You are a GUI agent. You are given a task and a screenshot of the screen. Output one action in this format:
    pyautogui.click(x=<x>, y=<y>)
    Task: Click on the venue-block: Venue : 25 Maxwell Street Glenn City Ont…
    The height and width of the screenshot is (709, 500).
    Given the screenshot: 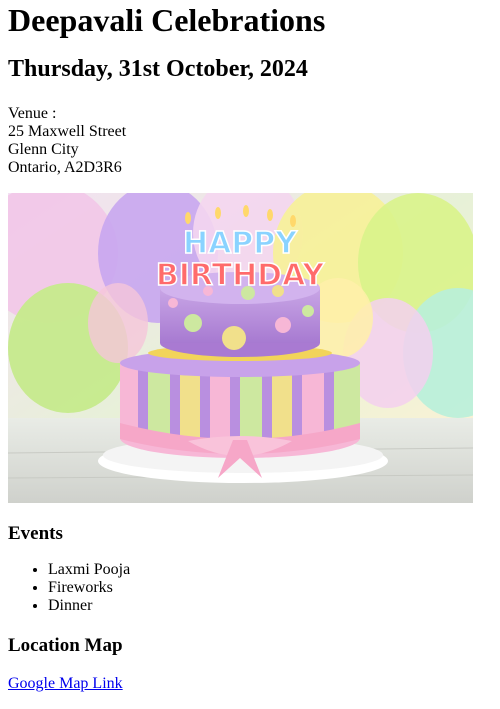 What is the action you would take?
    pyautogui.click(x=250, y=141)
    